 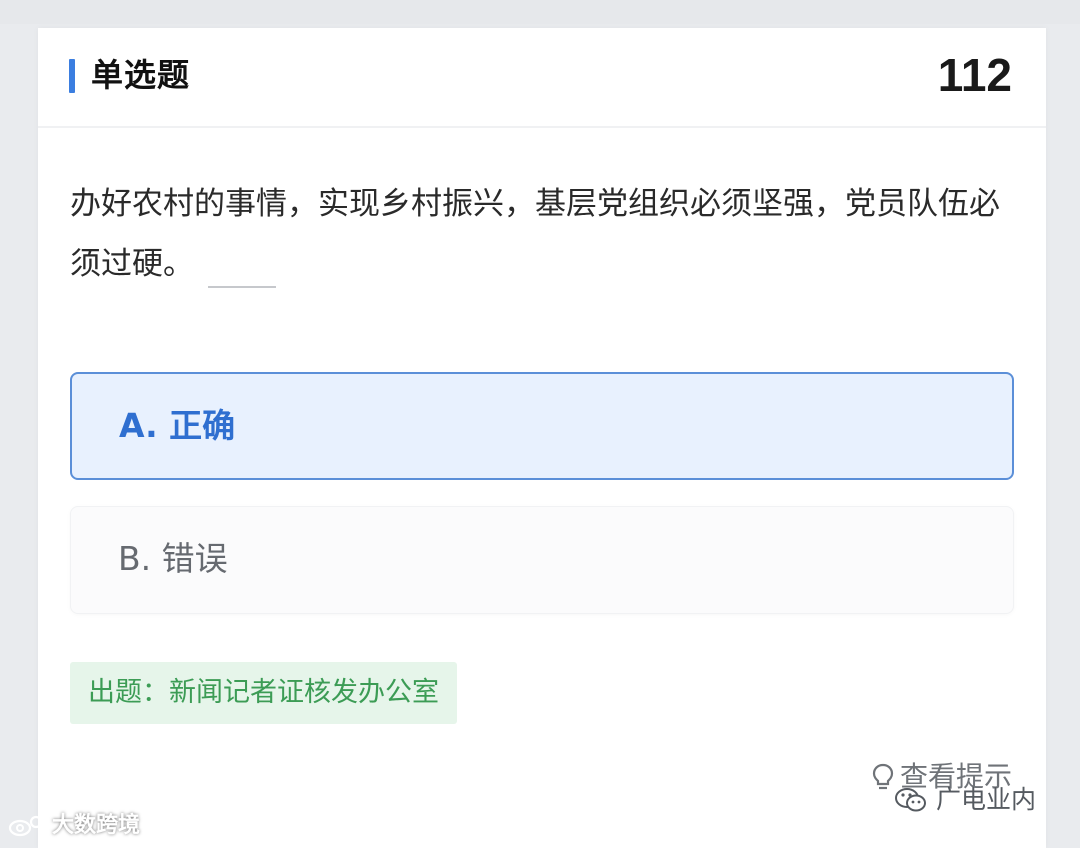 What do you see at coordinates (173, 558) in the screenshot?
I see `option-b-label: B. 错误` at bounding box center [173, 558].